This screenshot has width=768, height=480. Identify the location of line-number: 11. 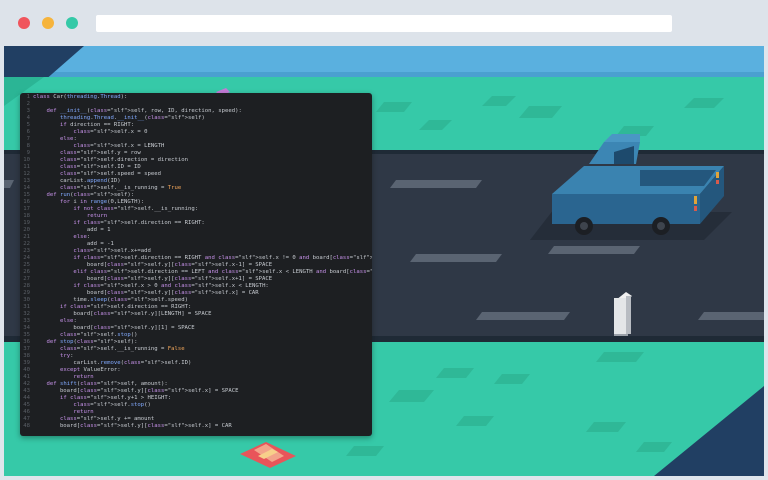
(26, 167).